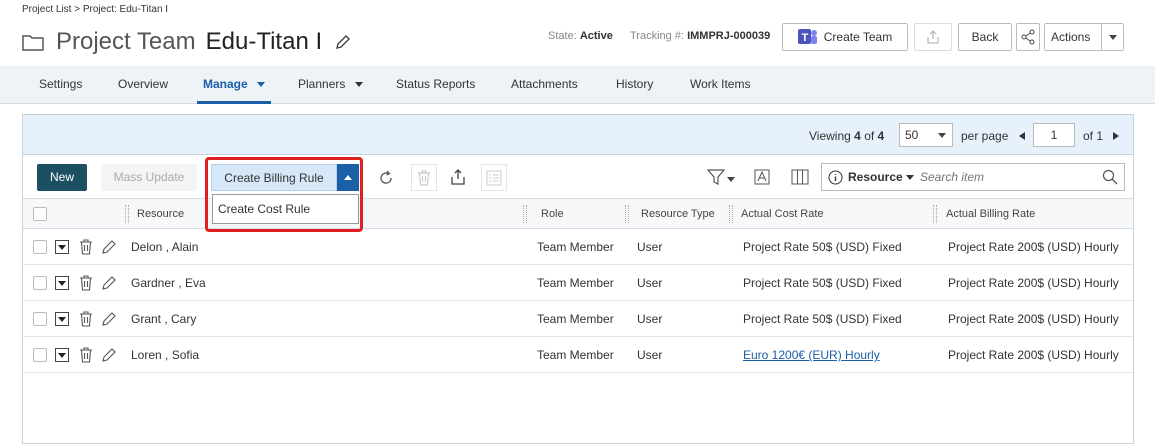 This screenshot has width=1155, height=446. I want to click on tab-work-items: Work Items, so click(720, 85).